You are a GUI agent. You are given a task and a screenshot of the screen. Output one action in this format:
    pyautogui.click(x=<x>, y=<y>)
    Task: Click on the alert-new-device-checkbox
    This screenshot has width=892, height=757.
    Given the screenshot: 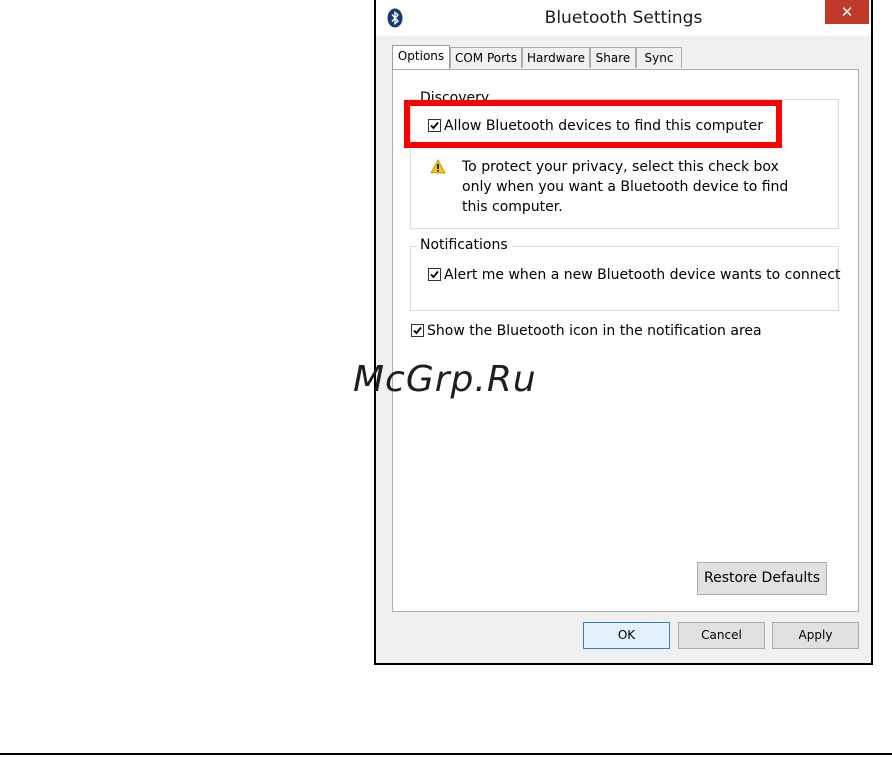 What is the action you would take?
    pyautogui.click(x=434, y=274)
    